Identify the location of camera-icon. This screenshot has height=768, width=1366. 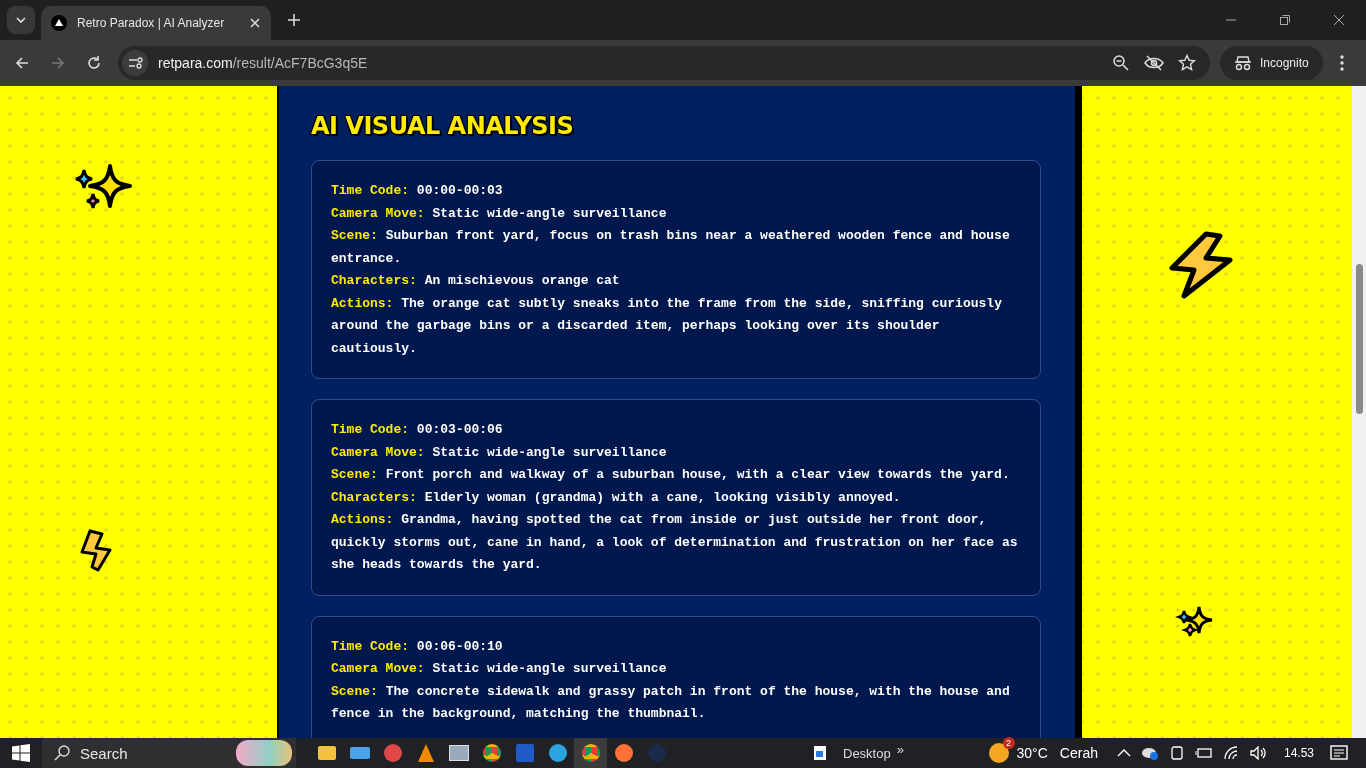
(1176, 753).